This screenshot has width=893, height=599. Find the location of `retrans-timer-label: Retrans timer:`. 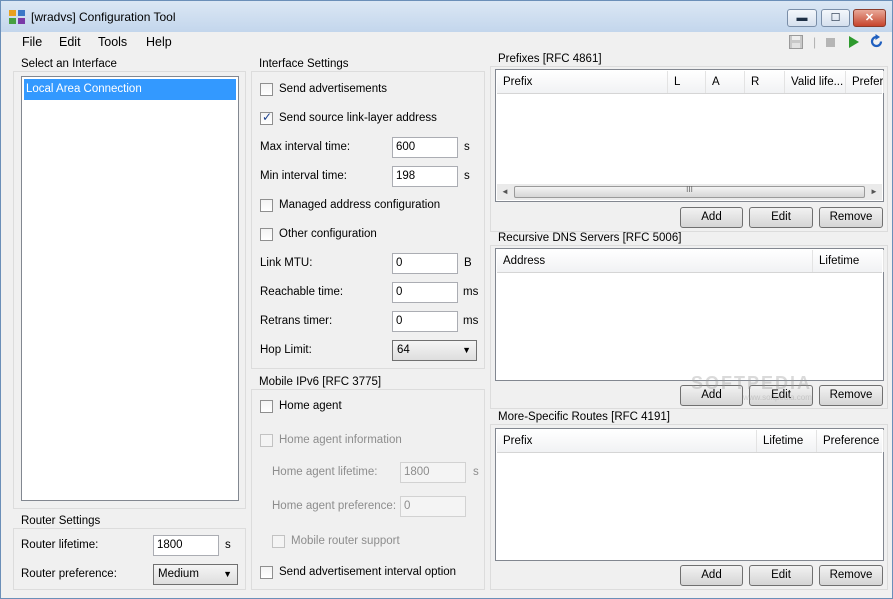

retrans-timer-label: Retrans timer: is located at coordinates (296, 321).